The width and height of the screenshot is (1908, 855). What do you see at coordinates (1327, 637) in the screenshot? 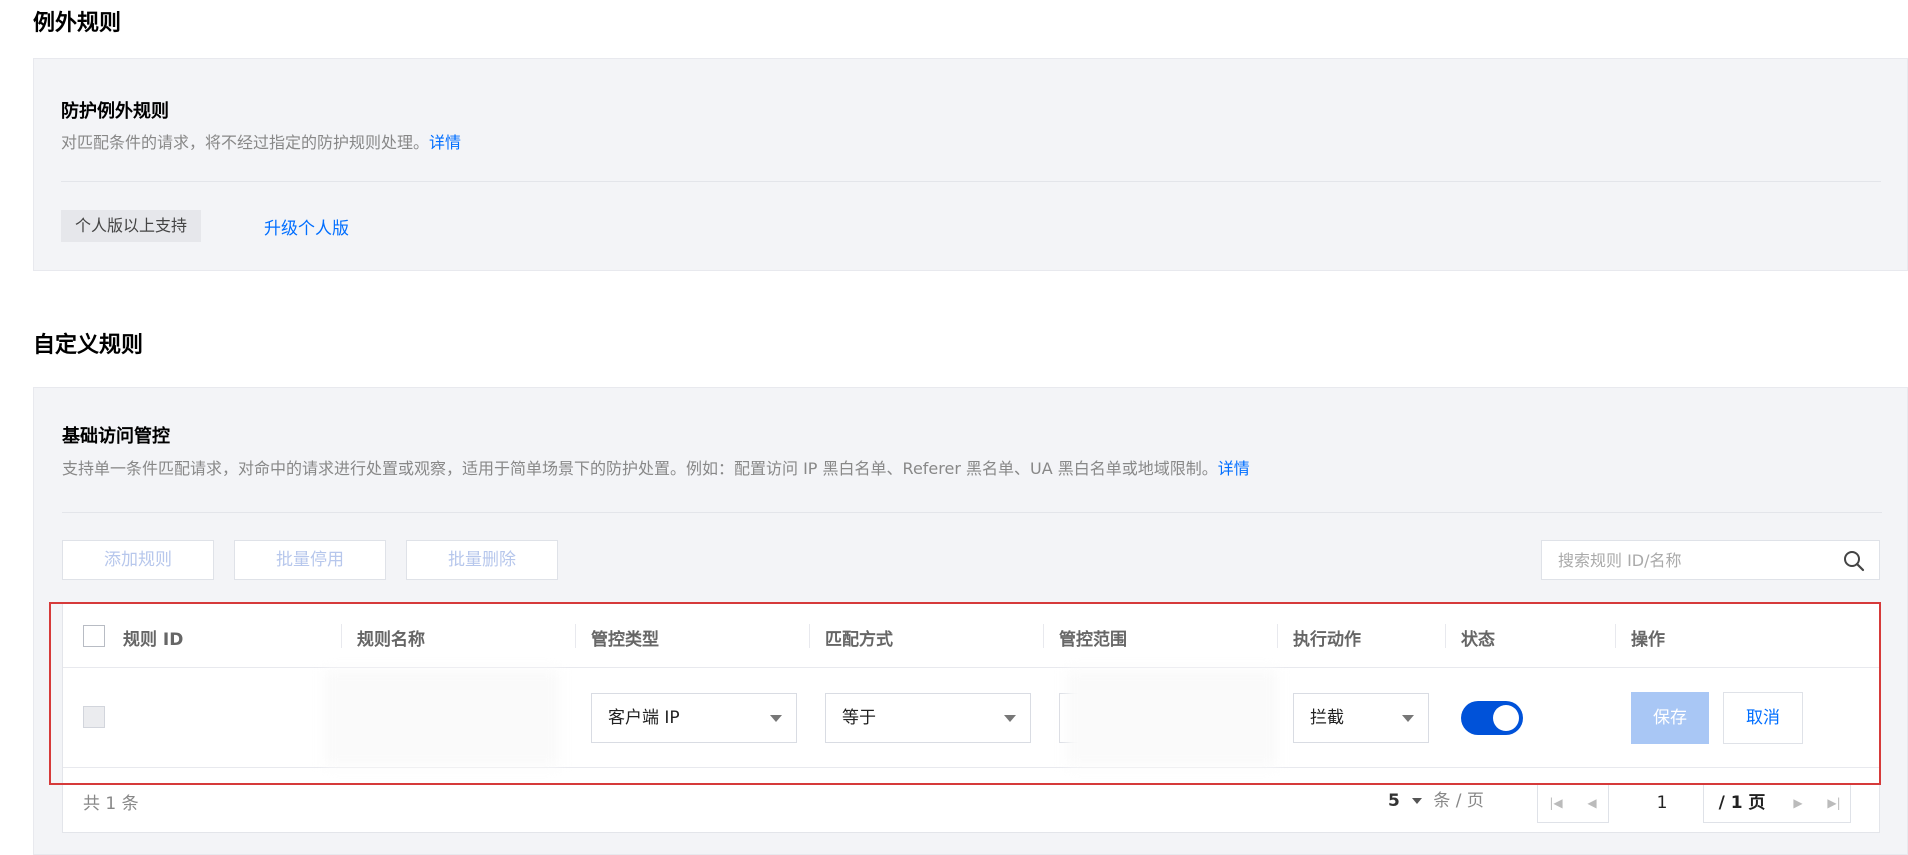
I see `col-action: 执行动作` at bounding box center [1327, 637].